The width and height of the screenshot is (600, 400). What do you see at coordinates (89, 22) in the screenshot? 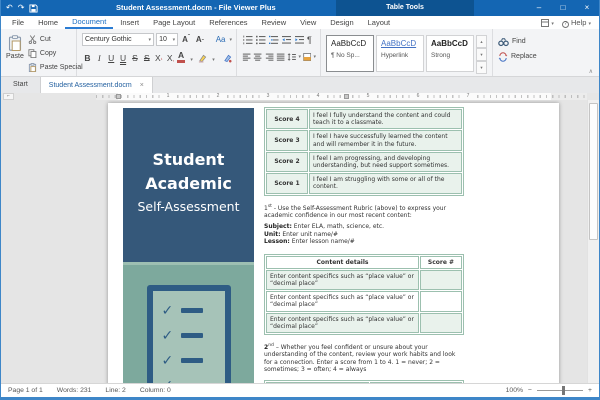
I see `tab-document: Document` at bounding box center [89, 22].